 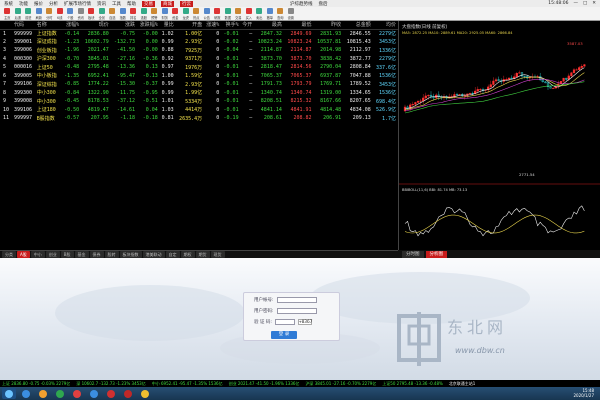 What do you see at coordinates (583, 393) in the screenshot?
I see `taskbar-clock: 15:48 2020/1/27` at bounding box center [583, 393].